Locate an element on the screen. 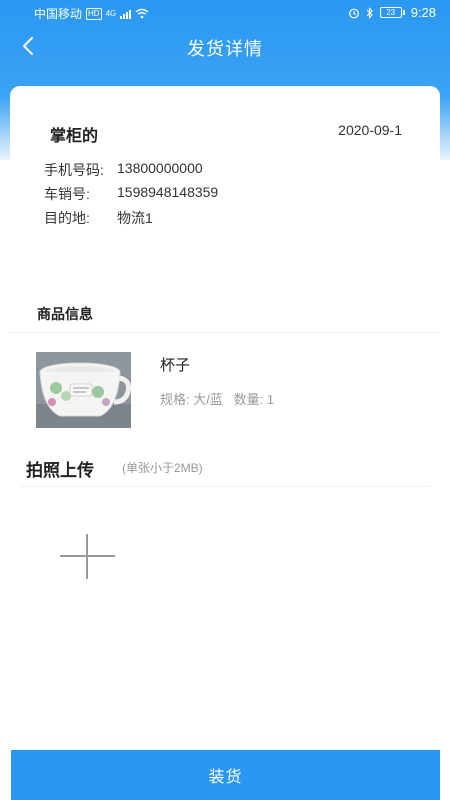 The width and height of the screenshot is (450, 800). clock-time: 9:28 is located at coordinates (423, 12).